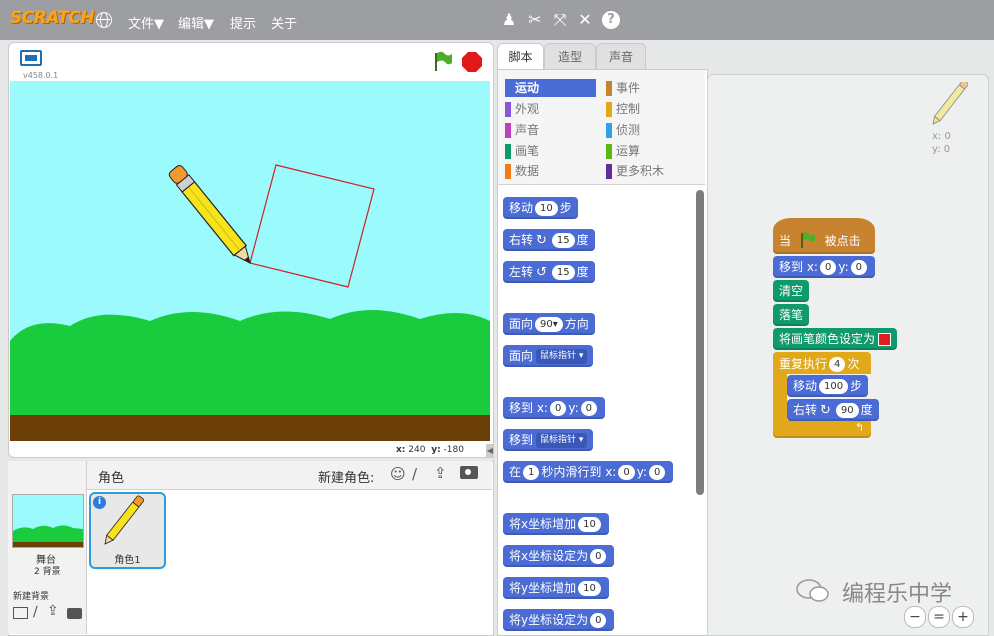 The width and height of the screenshot is (994, 636). I want to click on category-operators: 运算, so click(656, 151).